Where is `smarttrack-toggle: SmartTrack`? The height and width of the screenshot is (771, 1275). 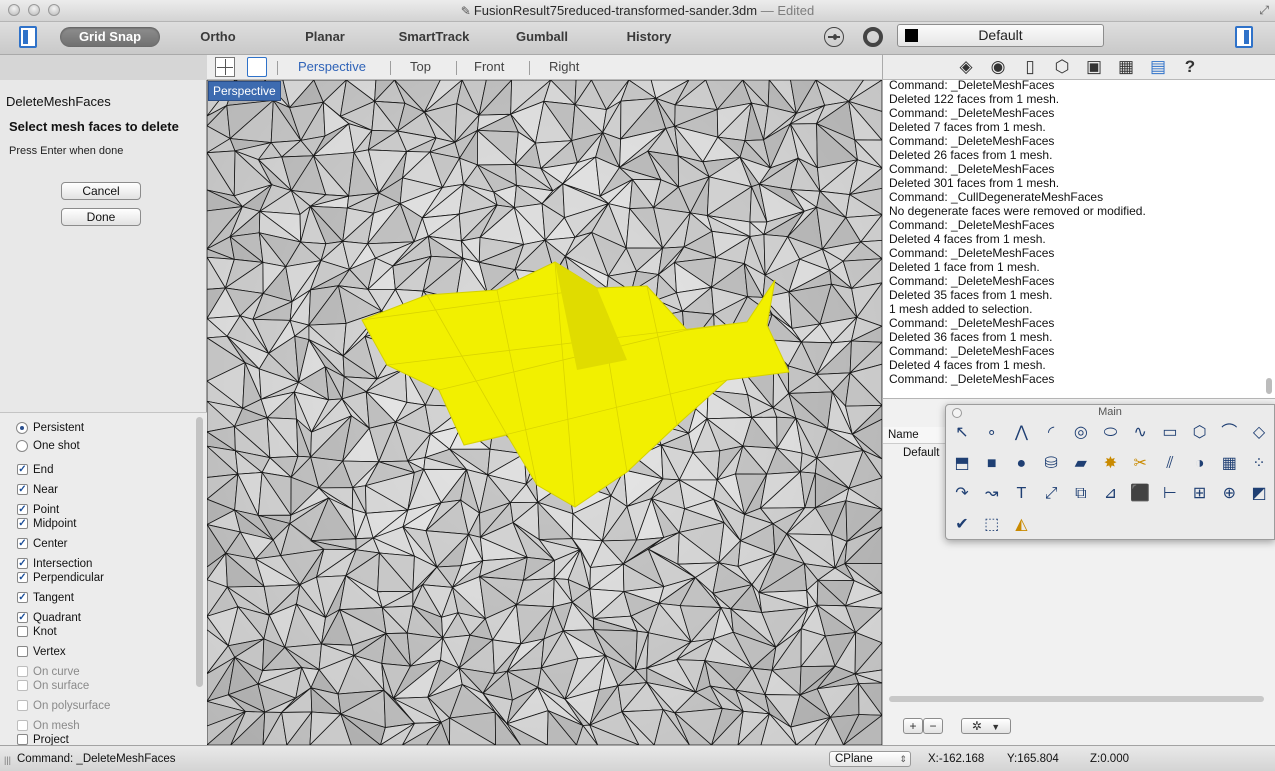 smarttrack-toggle: SmartTrack is located at coordinates (434, 37).